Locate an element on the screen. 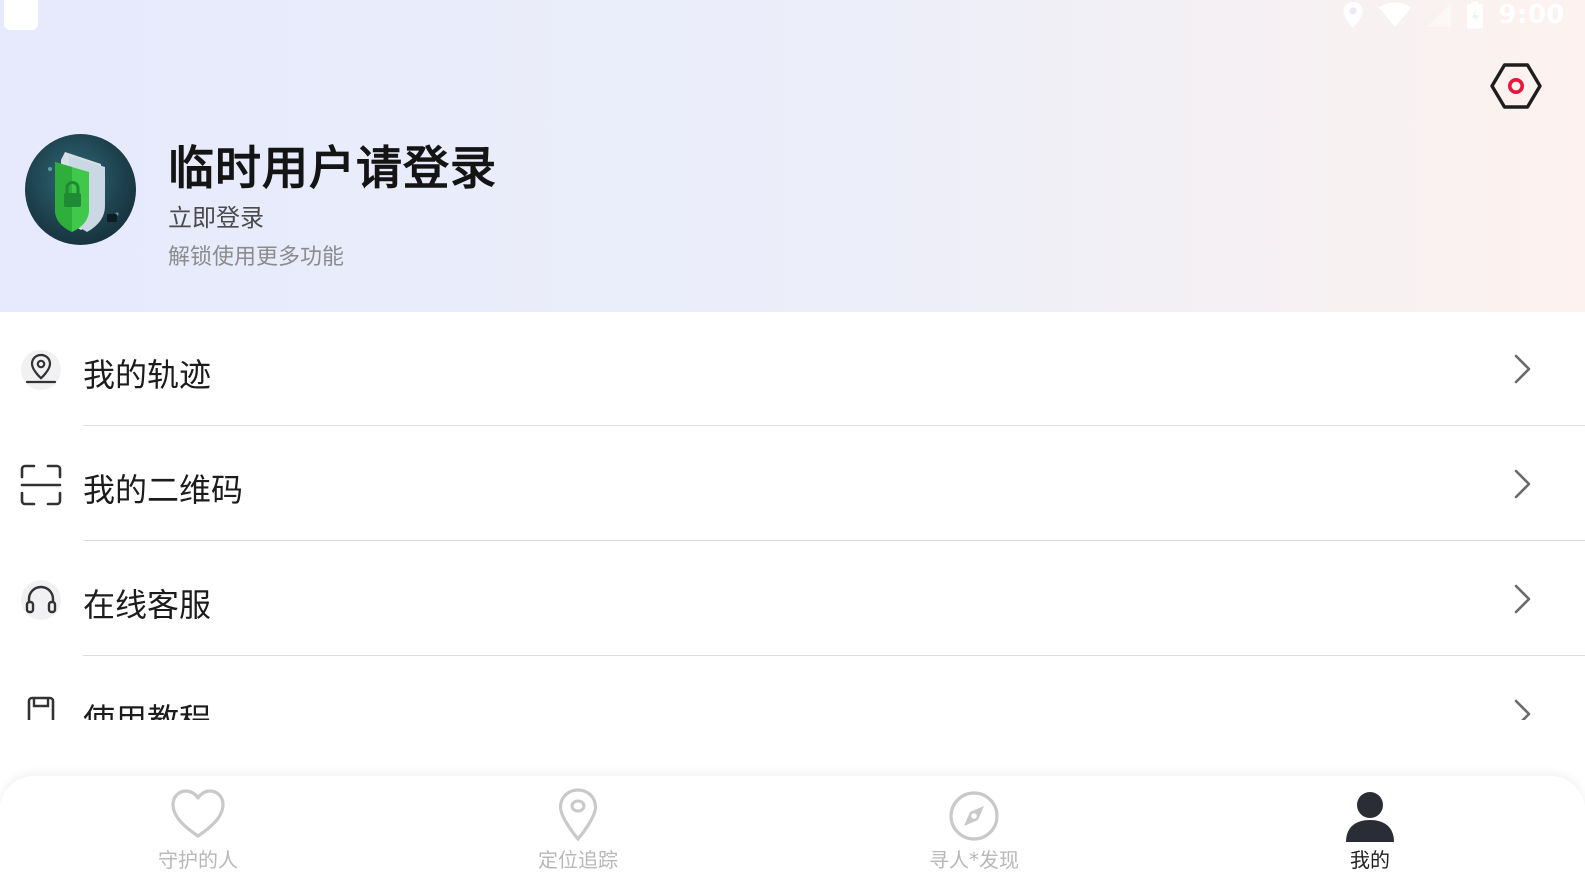  battery-icon is located at coordinates (1475, 15).